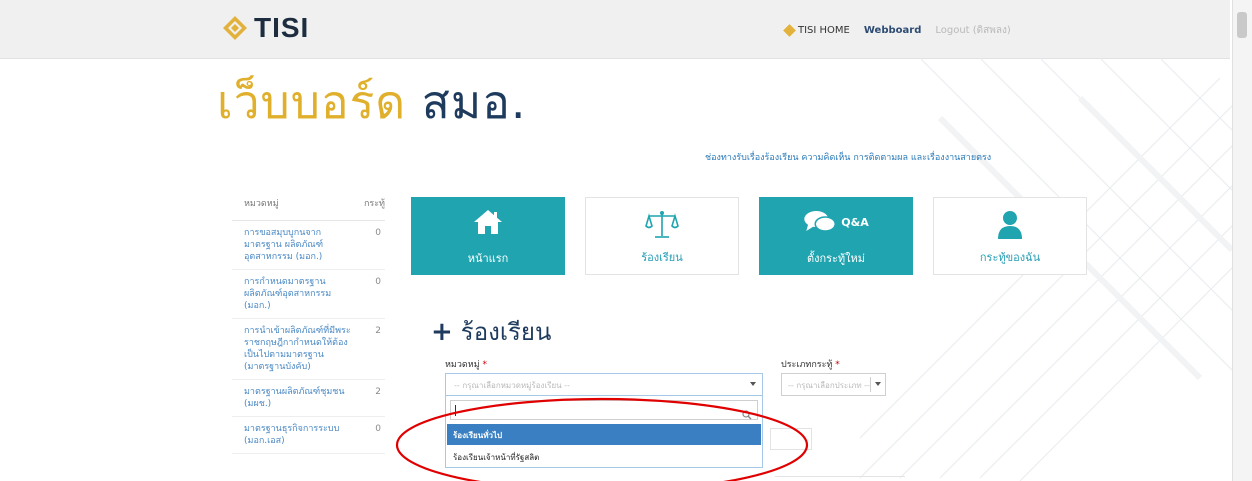 The image size is (1252, 481). What do you see at coordinates (462, 365) in the screenshot?
I see `category-label-text: หมวดหมู่` at bounding box center [462, 365].